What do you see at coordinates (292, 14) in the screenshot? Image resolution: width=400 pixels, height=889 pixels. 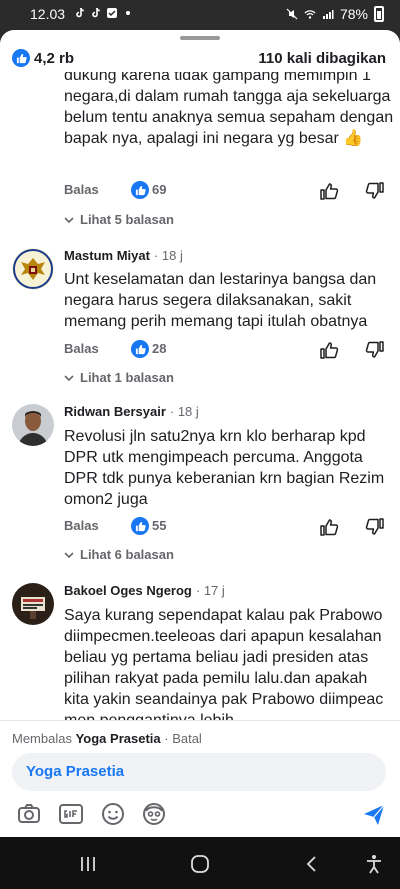 I see `mute-icon` at bounding box center [292, 14].